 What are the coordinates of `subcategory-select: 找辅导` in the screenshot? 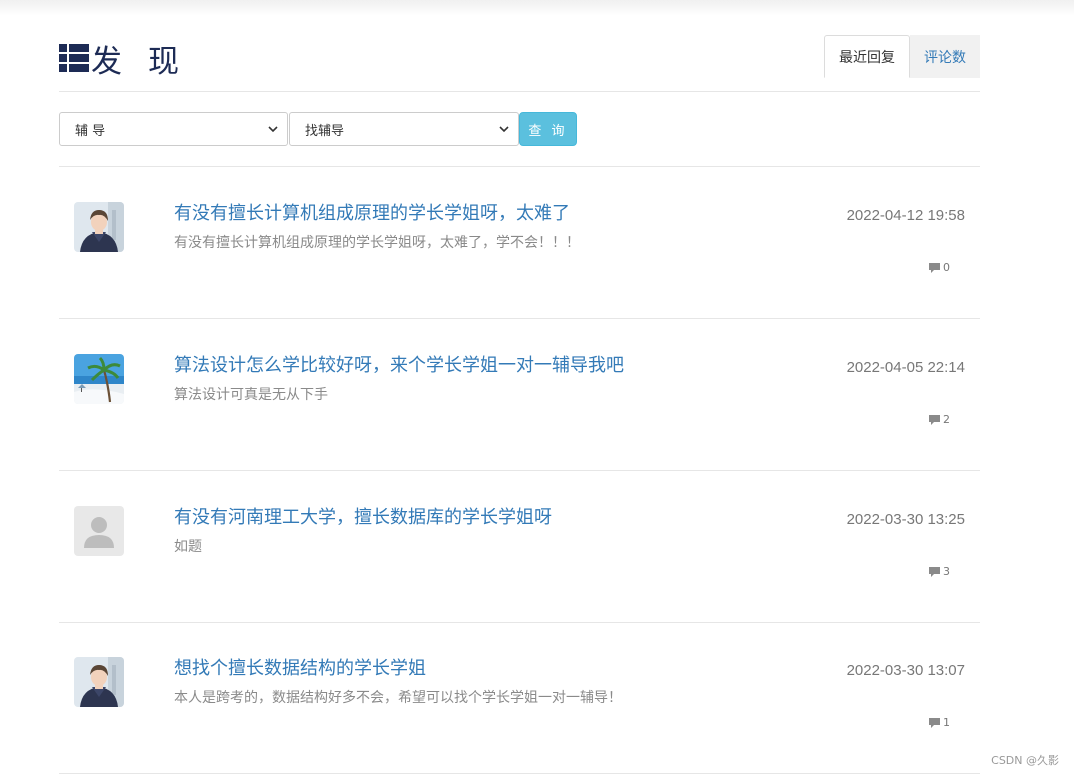 It's located at (404, 129).